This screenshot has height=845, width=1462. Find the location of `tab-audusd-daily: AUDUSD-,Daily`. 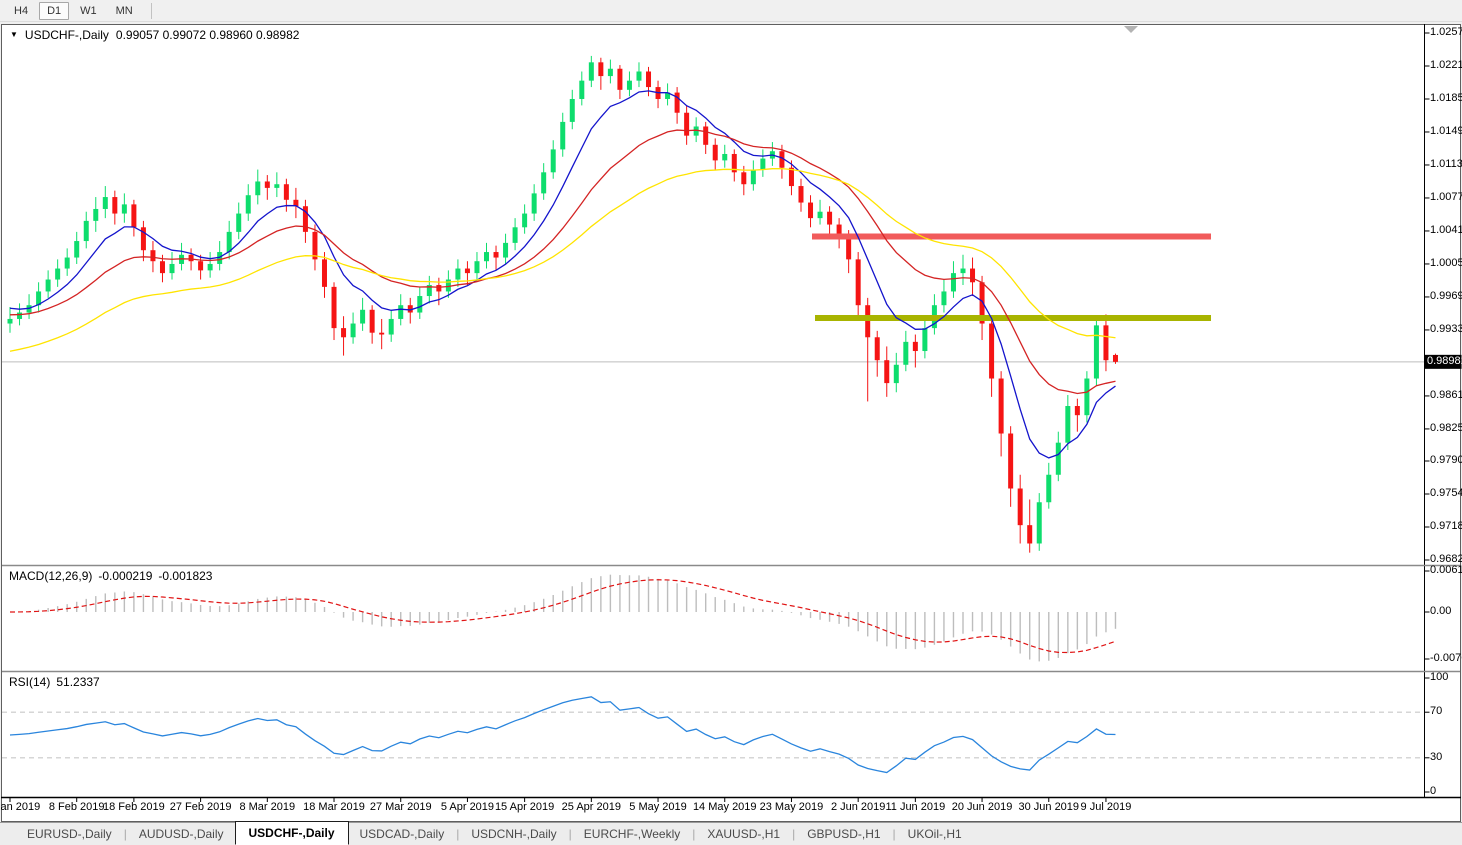

tab-audusd-daily: AUDUSD-,Daily is located at coordinates (181, 834).